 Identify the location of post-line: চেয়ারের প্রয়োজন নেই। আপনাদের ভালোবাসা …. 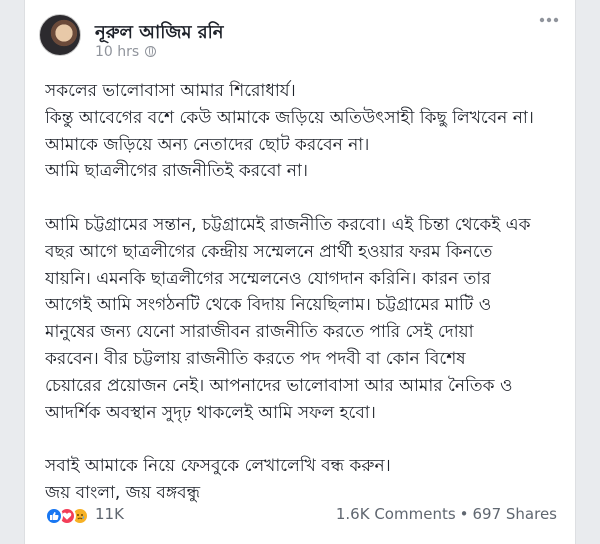
(279, 385).